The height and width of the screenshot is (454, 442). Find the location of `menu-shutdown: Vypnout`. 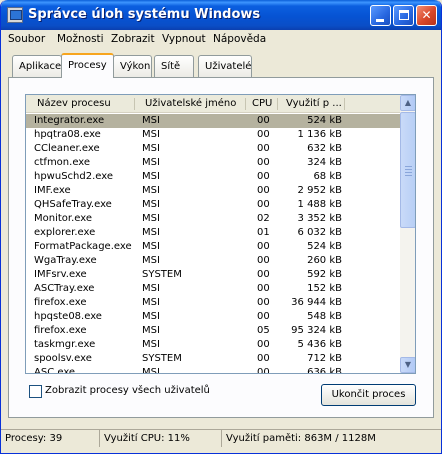

menu-shutdown: Vypnout is located at coordinates (184, 39).